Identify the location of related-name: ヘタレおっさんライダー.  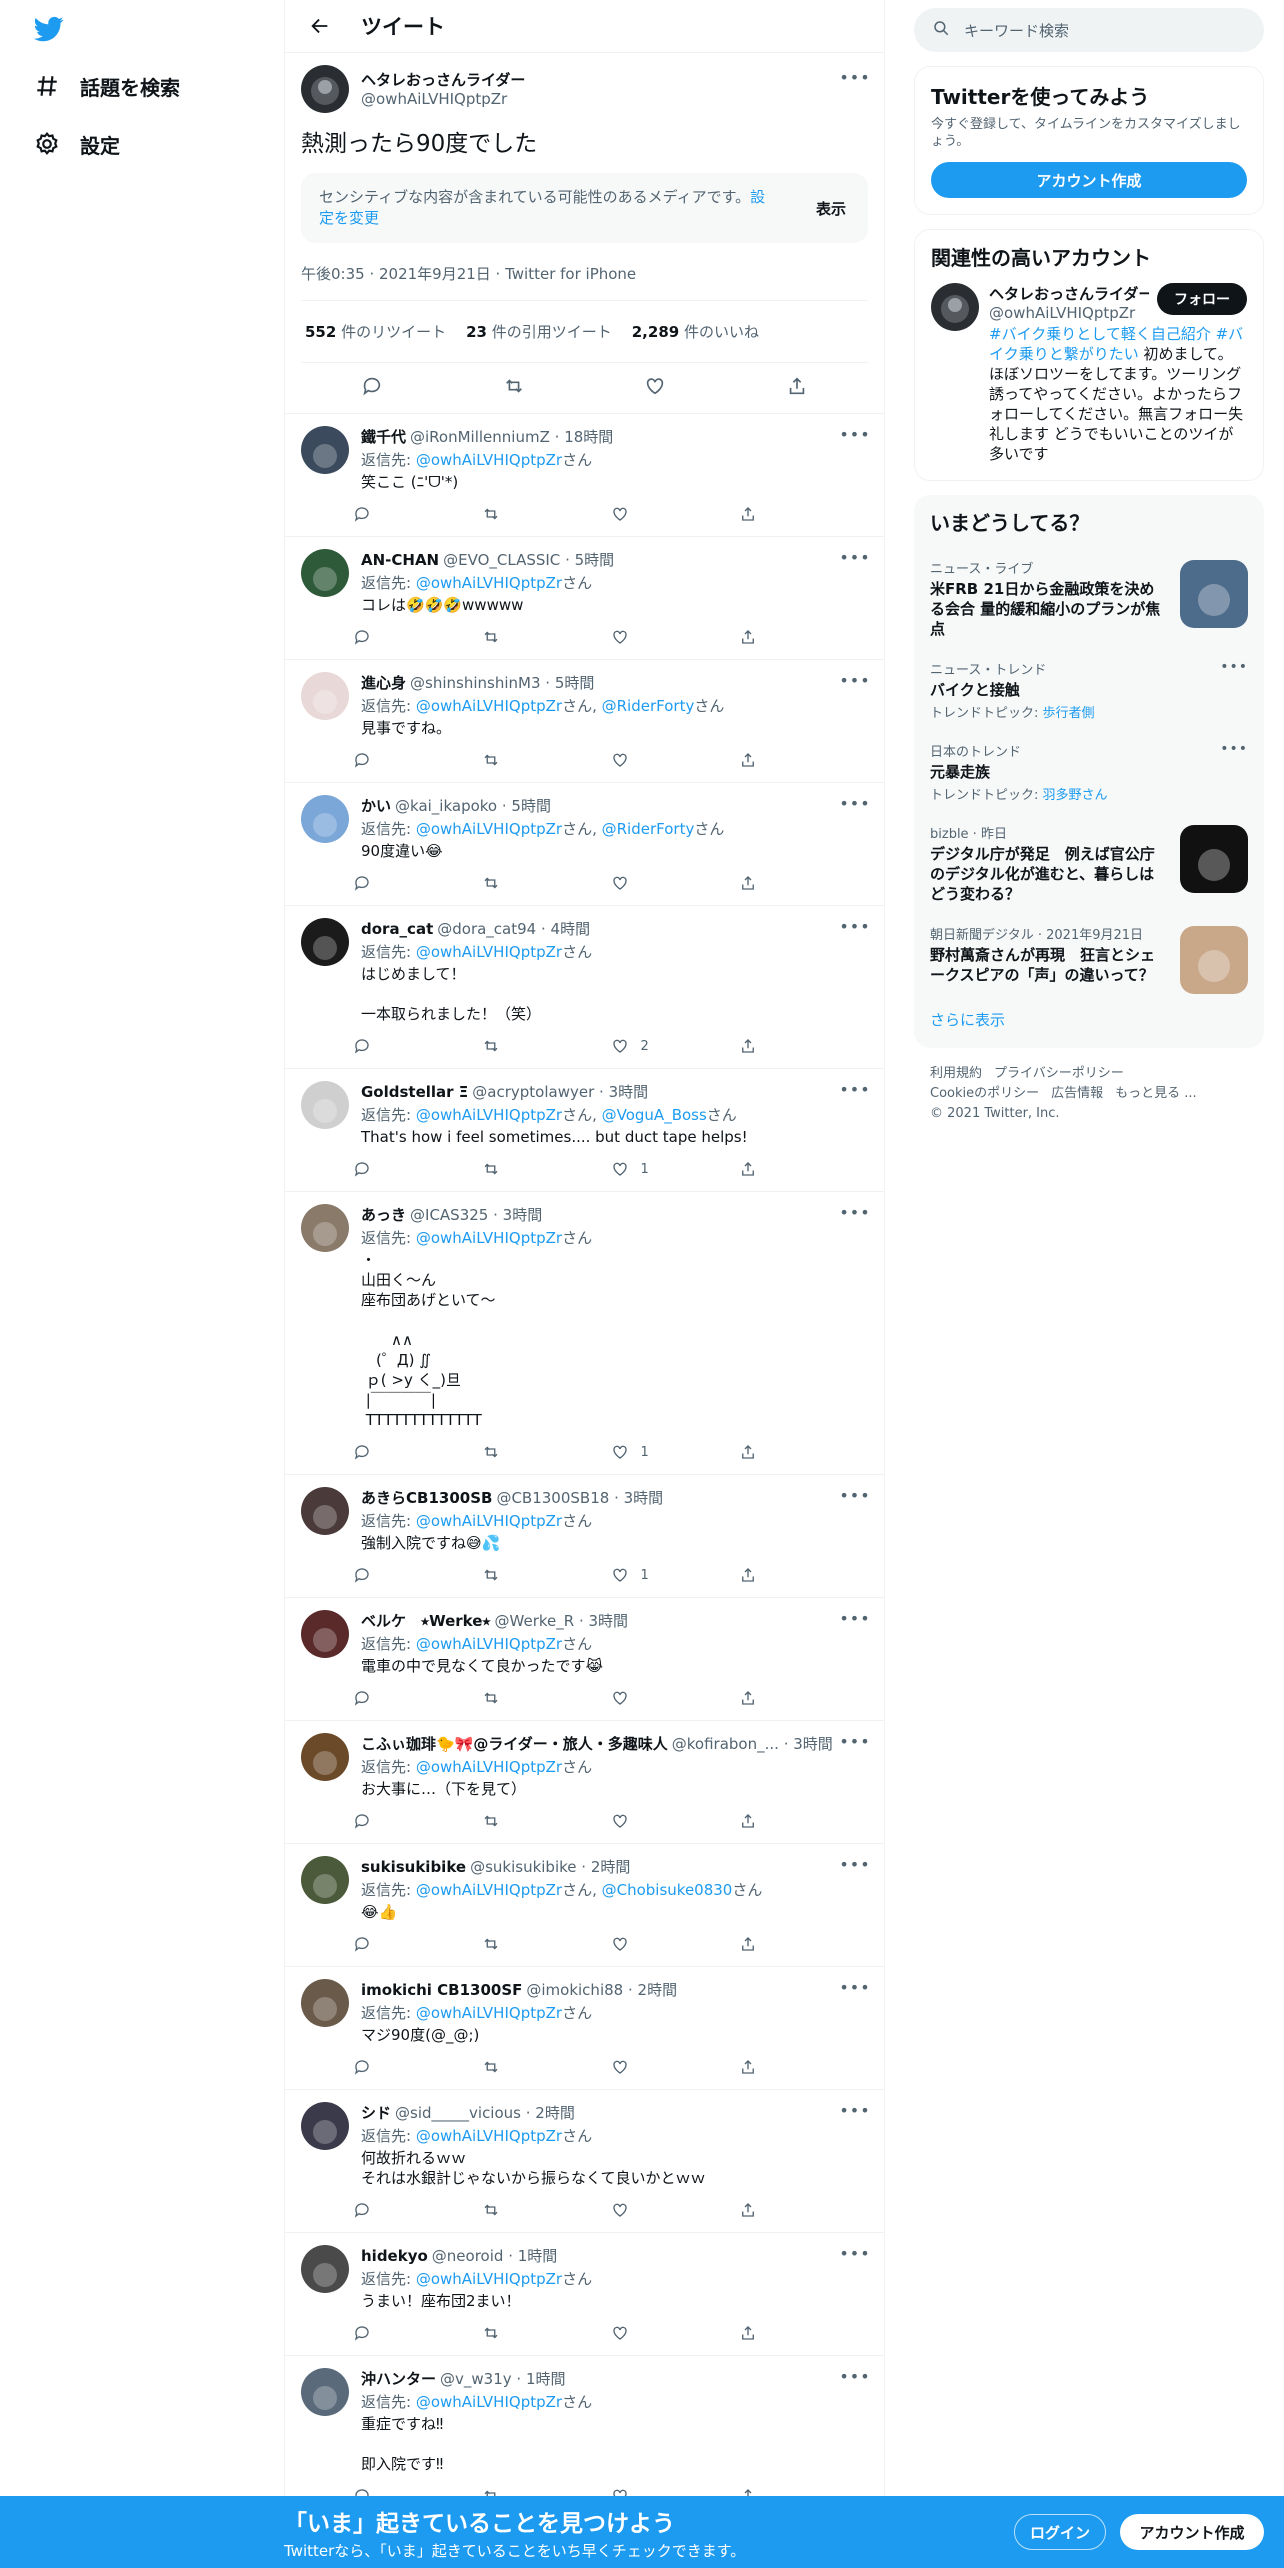
(1069, 293).